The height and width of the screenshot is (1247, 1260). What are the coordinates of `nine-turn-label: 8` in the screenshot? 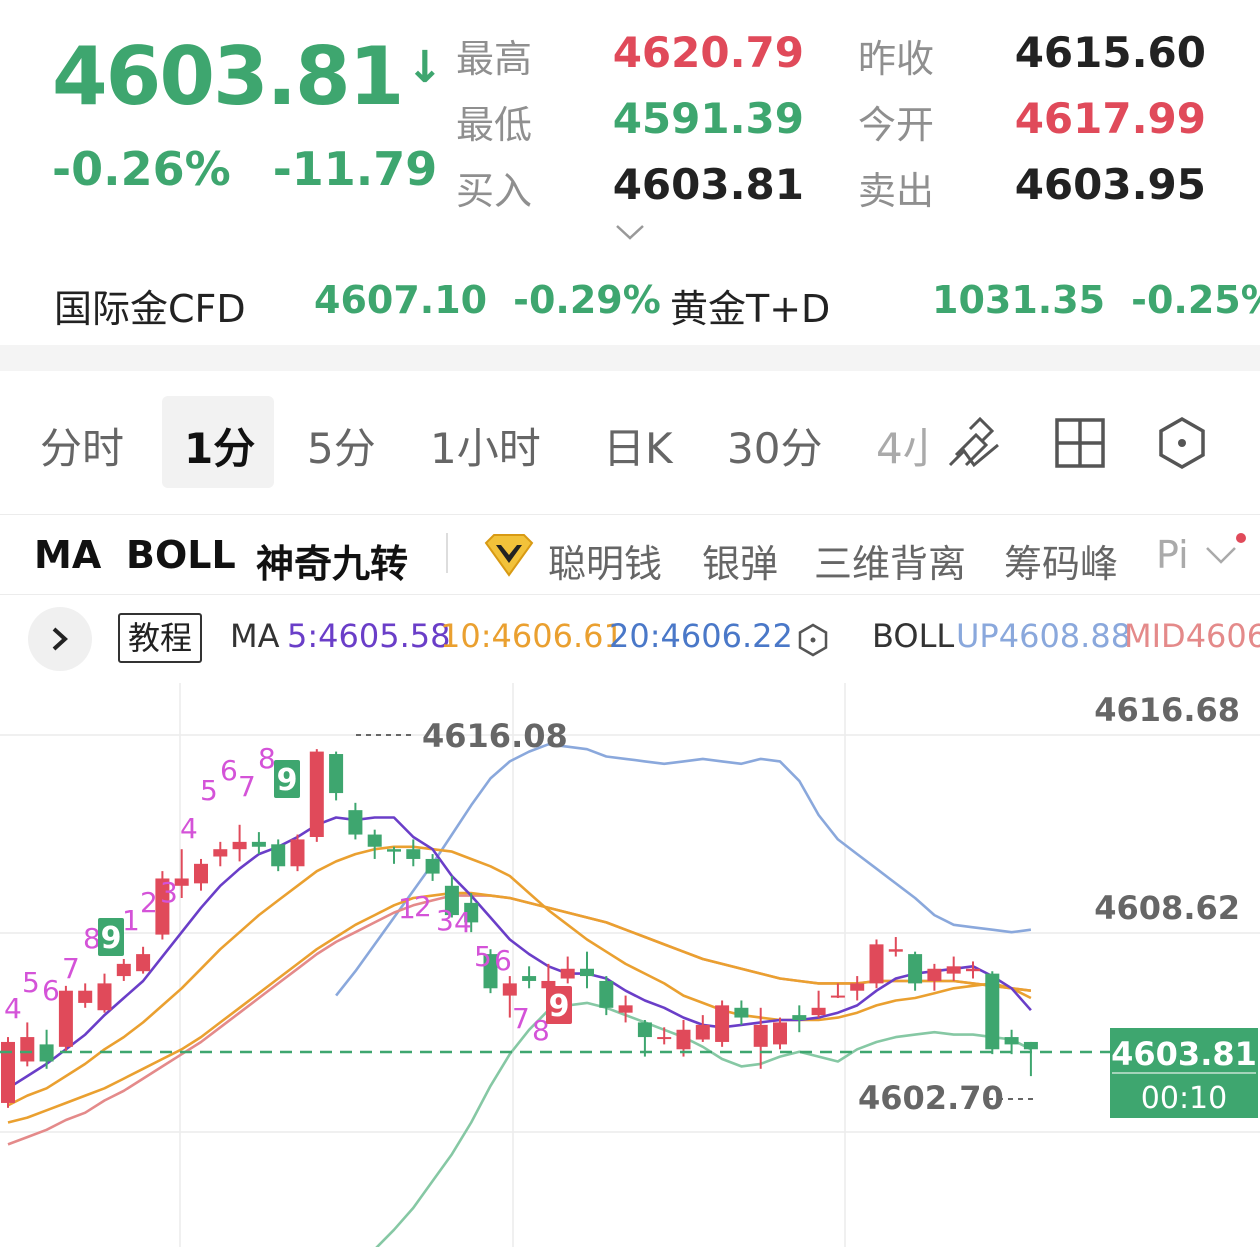 It's located at (267, 758).